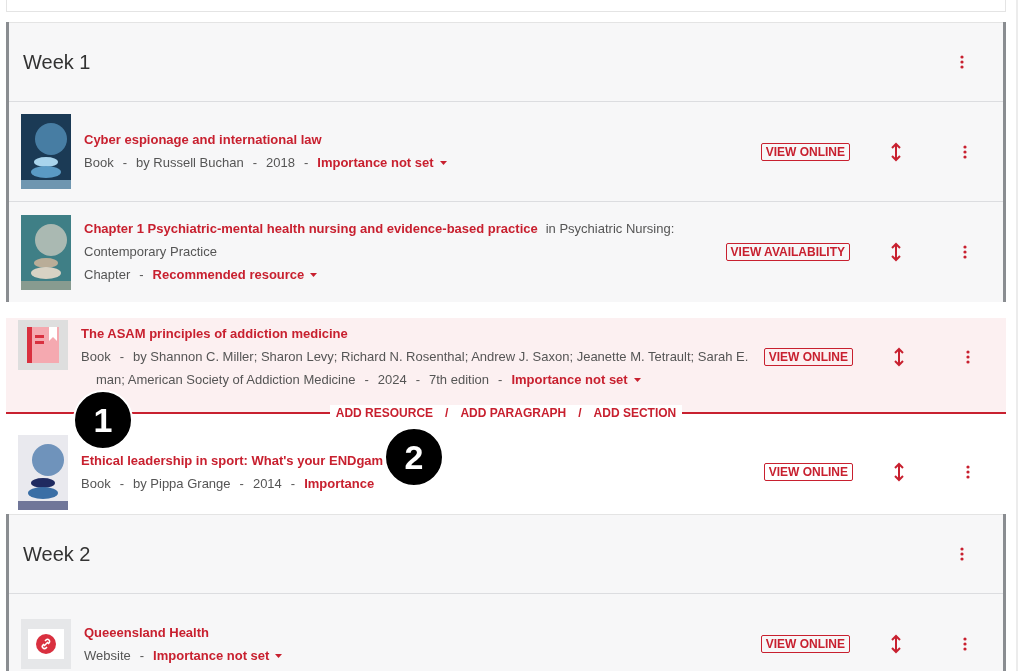 The height and width of the screenshot is (671, 1020). What do you see at coordinates (107, 274) in the screenshot?
I see `resource-type: Chapter` at bounding box center [107, 274].